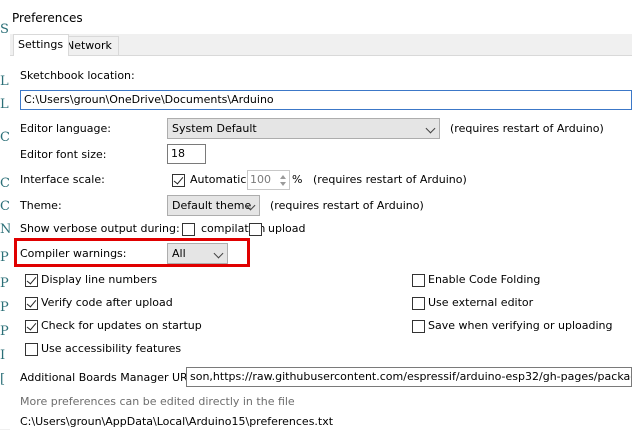  What do you see at coordinates (303, 128) in the screenshot?
I see `editor-language-select: System Default` at bounding box center [303, 128].